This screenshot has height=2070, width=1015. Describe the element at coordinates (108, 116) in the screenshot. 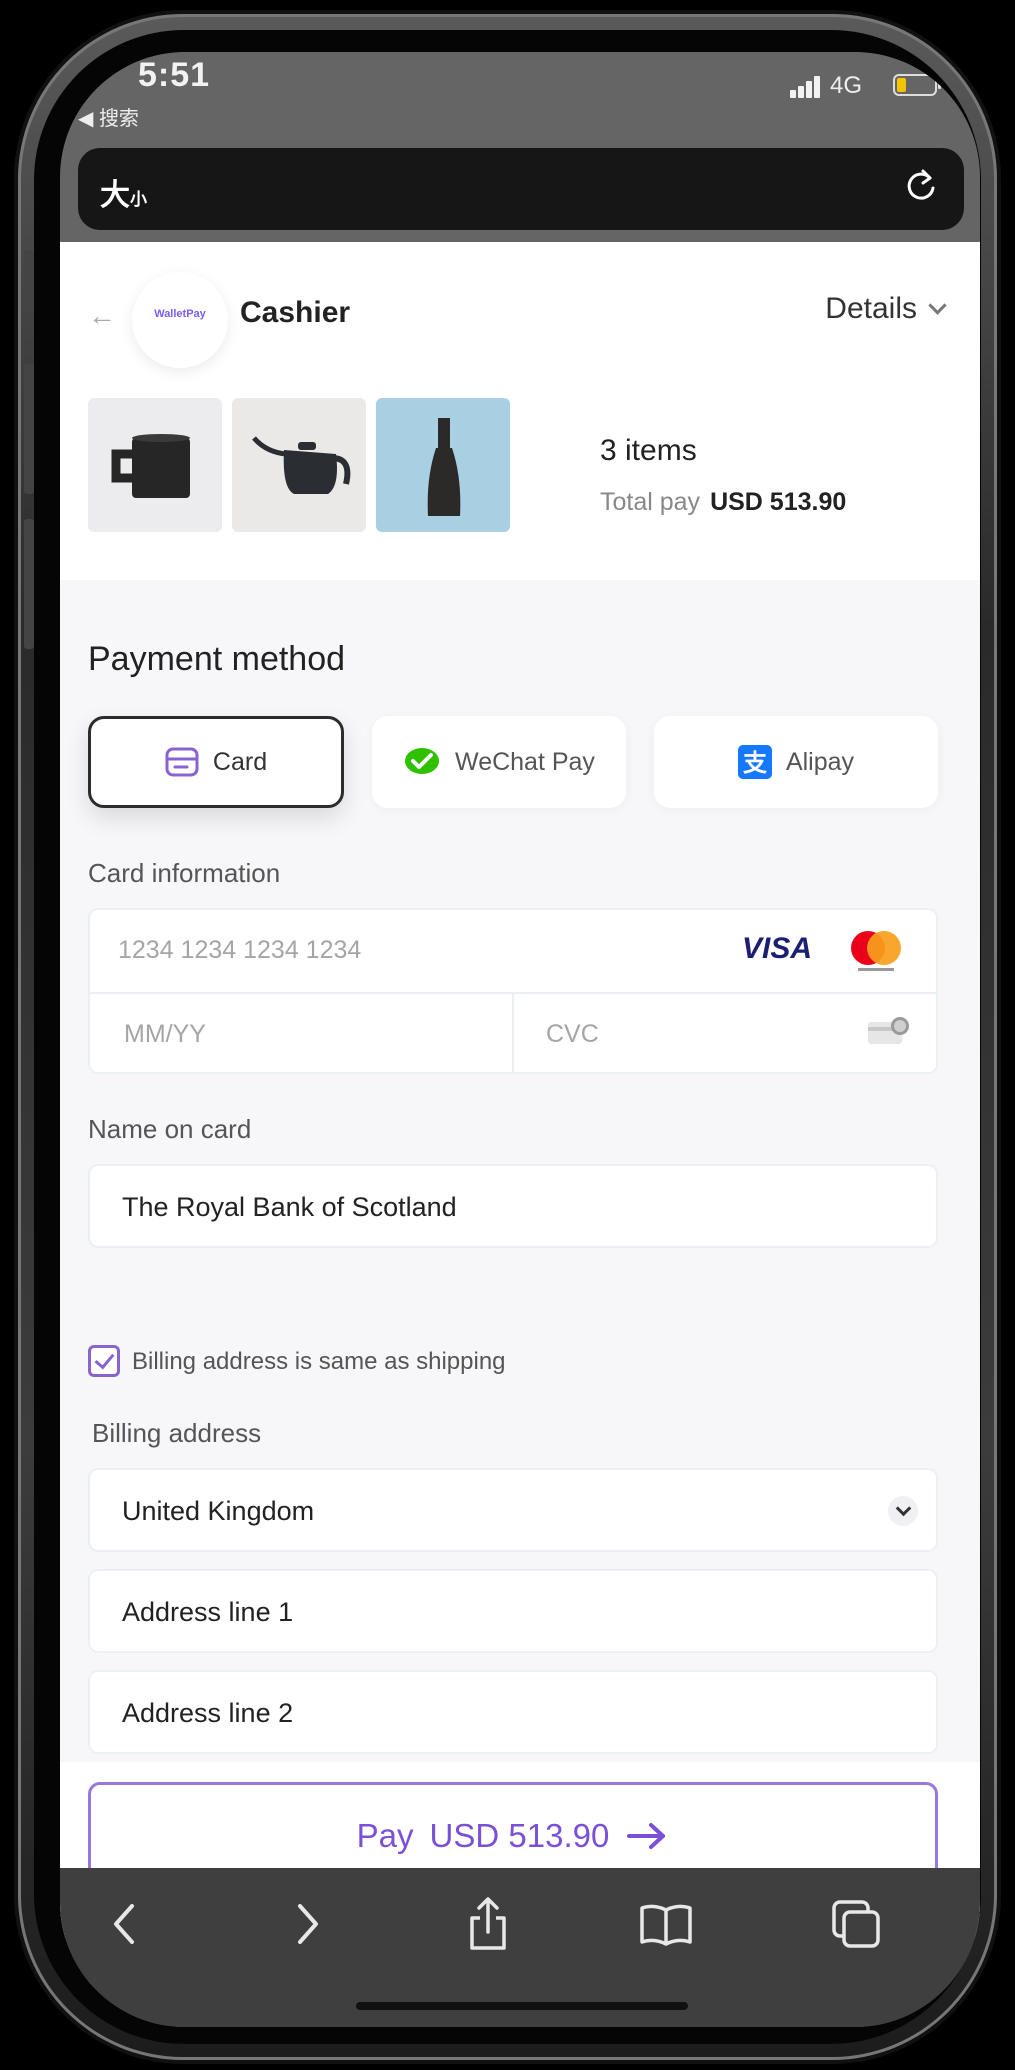

I see `back-to-app-link: ◀ 搜索` at that location.